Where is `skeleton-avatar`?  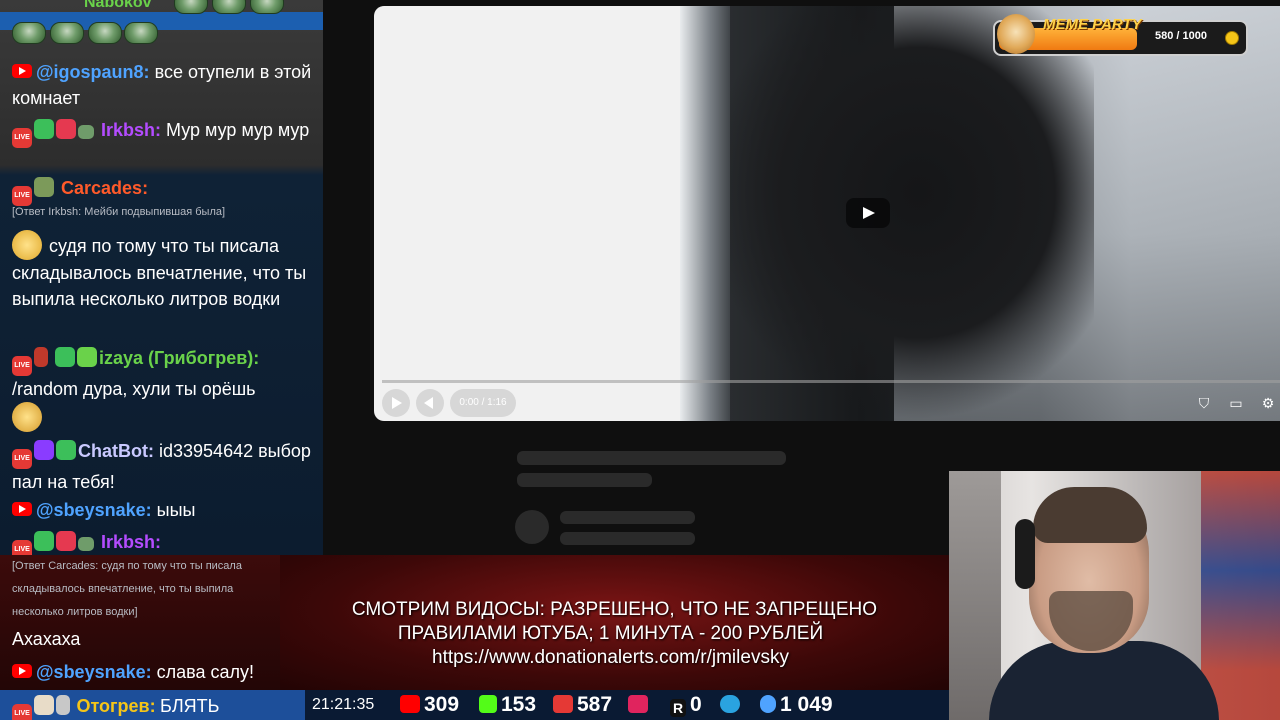 skeleton-avatar is located at coordinates (532, 527).